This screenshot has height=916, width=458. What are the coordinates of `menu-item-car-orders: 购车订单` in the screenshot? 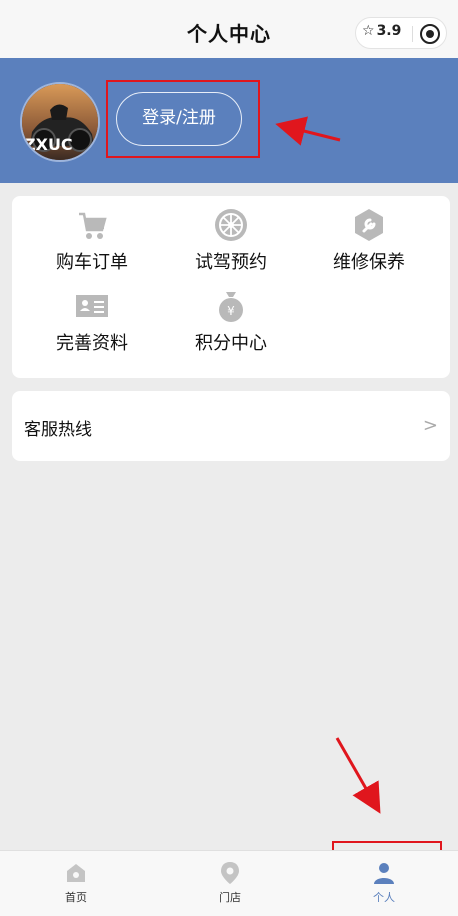 It's located at (92, 241).